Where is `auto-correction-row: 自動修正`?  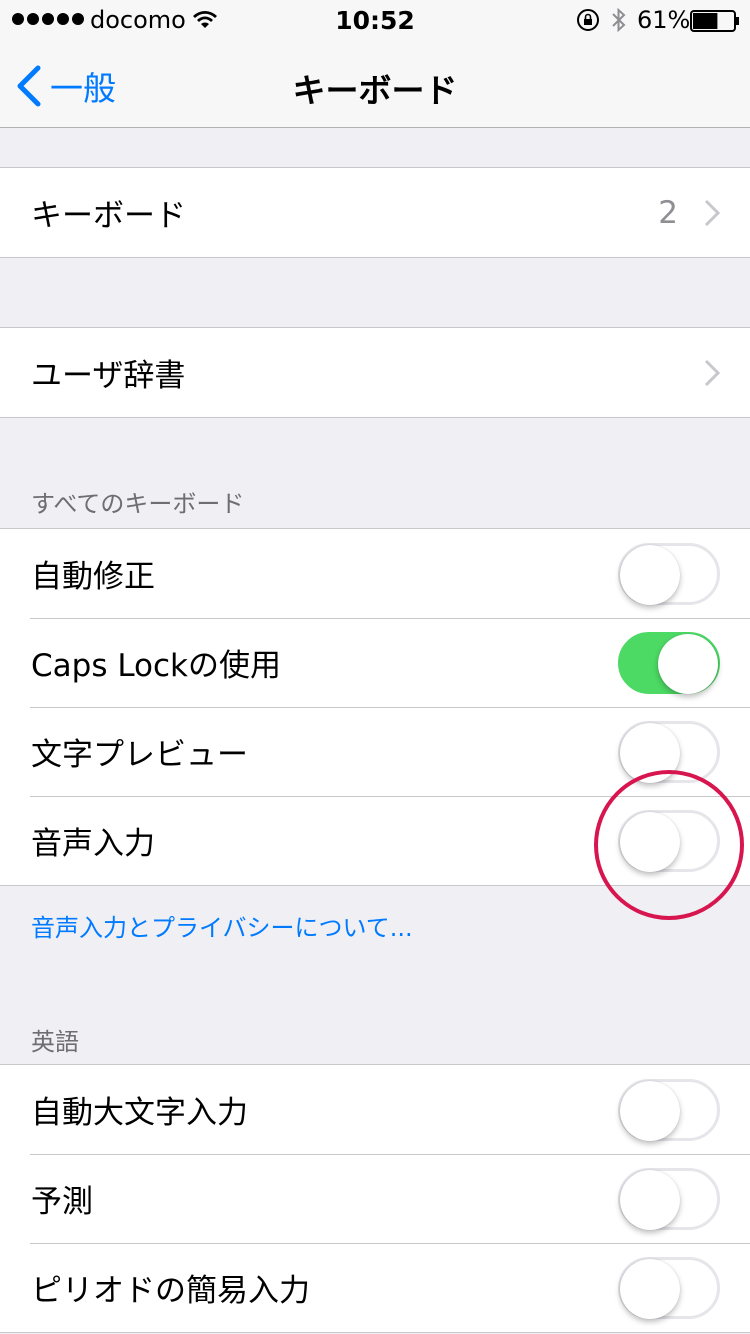 auto-correction-row: 自動修正 is located at coordinates (375, 573).